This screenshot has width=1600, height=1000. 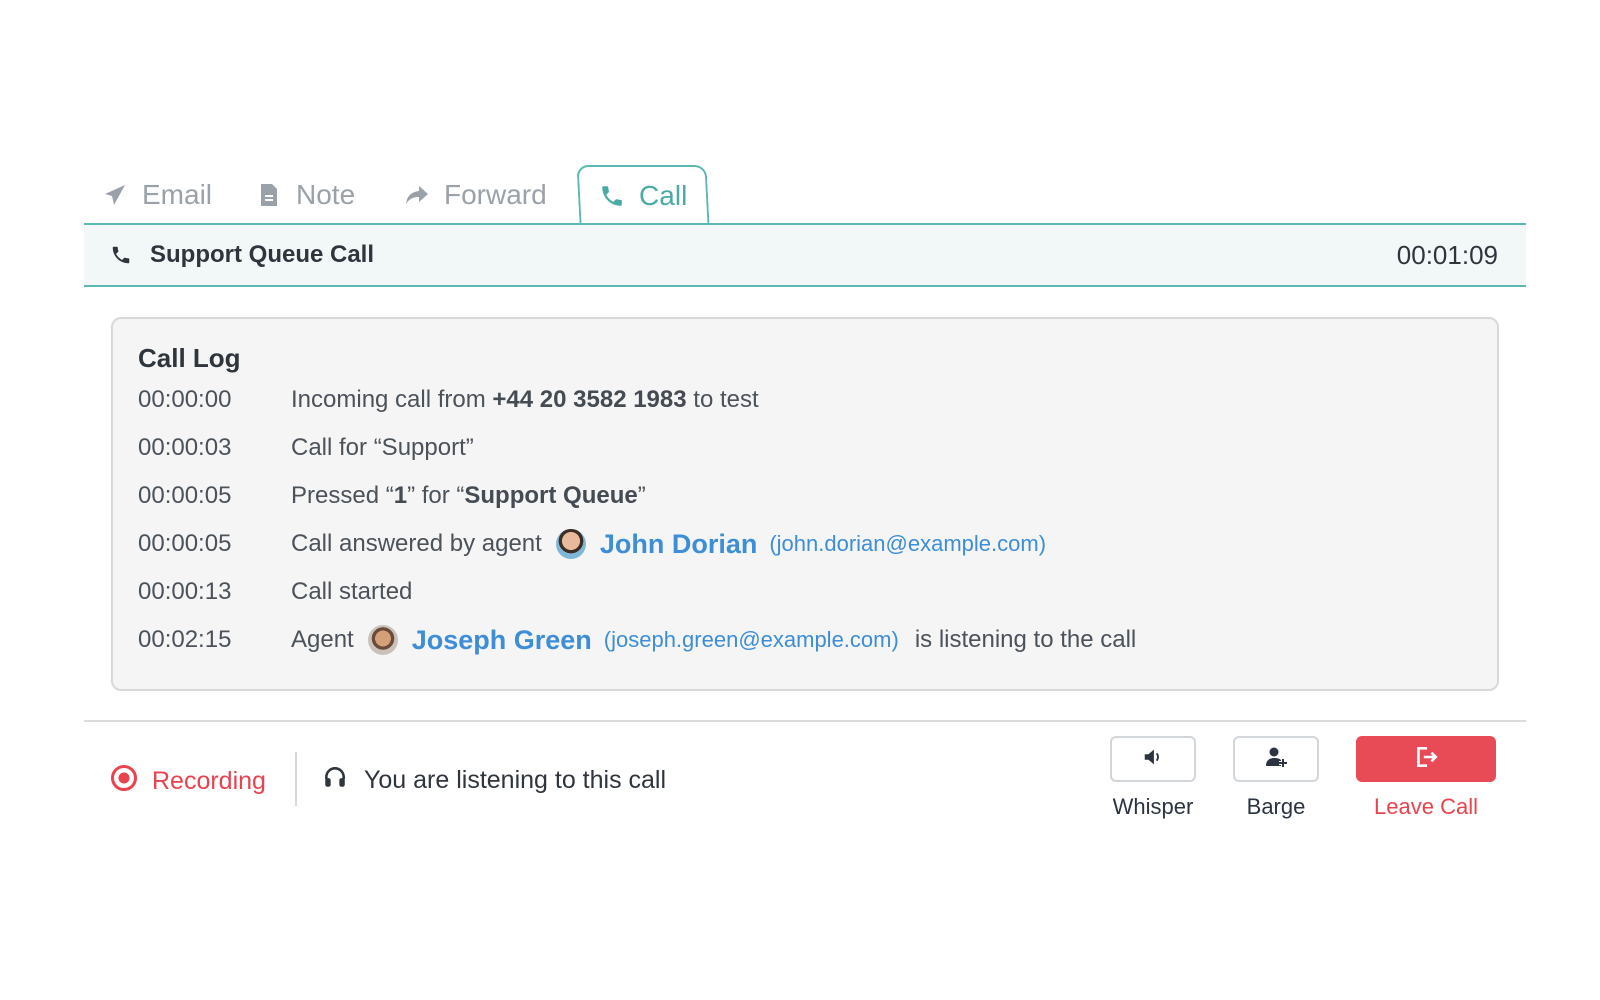 What do you see at coordinates (589, 399) in the screenshot?
I see `caller-number: +44 20 3582 1983` at bounding box center [589, 399].